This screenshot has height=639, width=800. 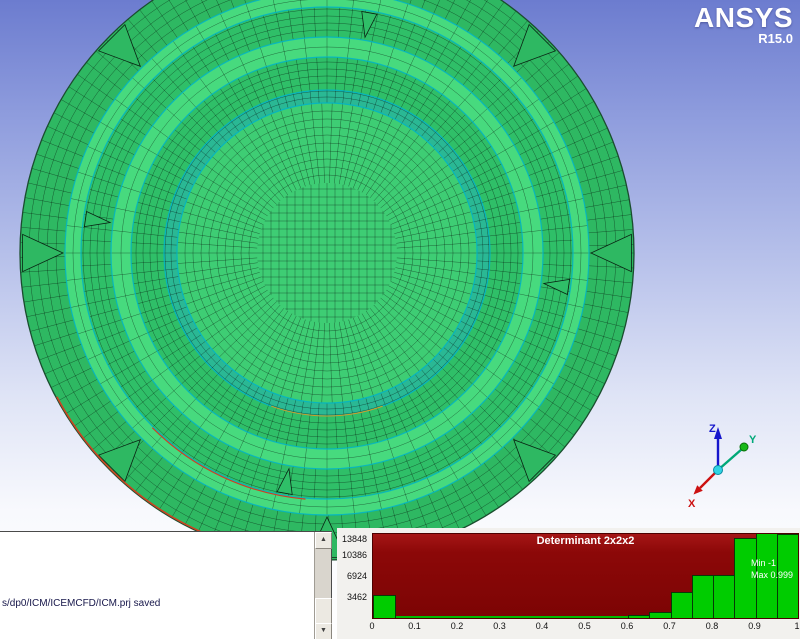 I want to click on x-axis-label: 0.6, so click(x=627, y=626).